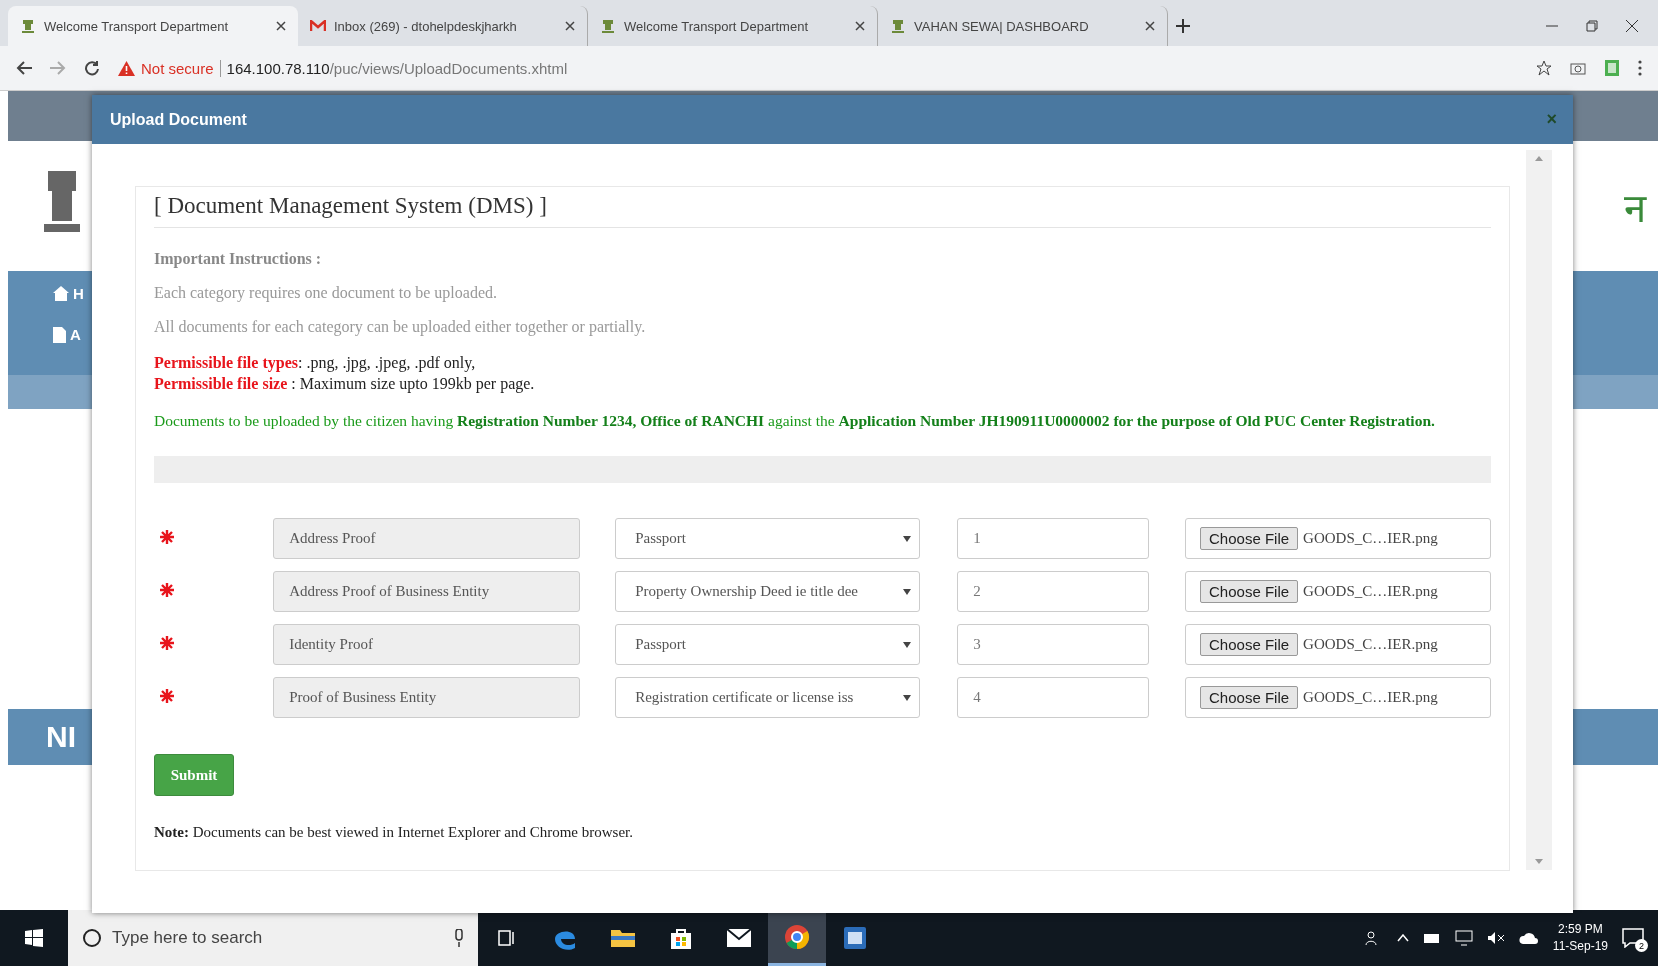  I want to click on category-field: Identity Proof, so click(427, 644).